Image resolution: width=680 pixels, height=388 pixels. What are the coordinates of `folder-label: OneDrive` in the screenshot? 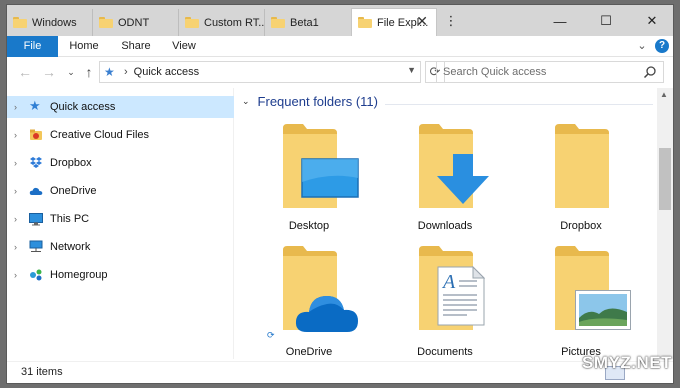 It's located at (309, 352).